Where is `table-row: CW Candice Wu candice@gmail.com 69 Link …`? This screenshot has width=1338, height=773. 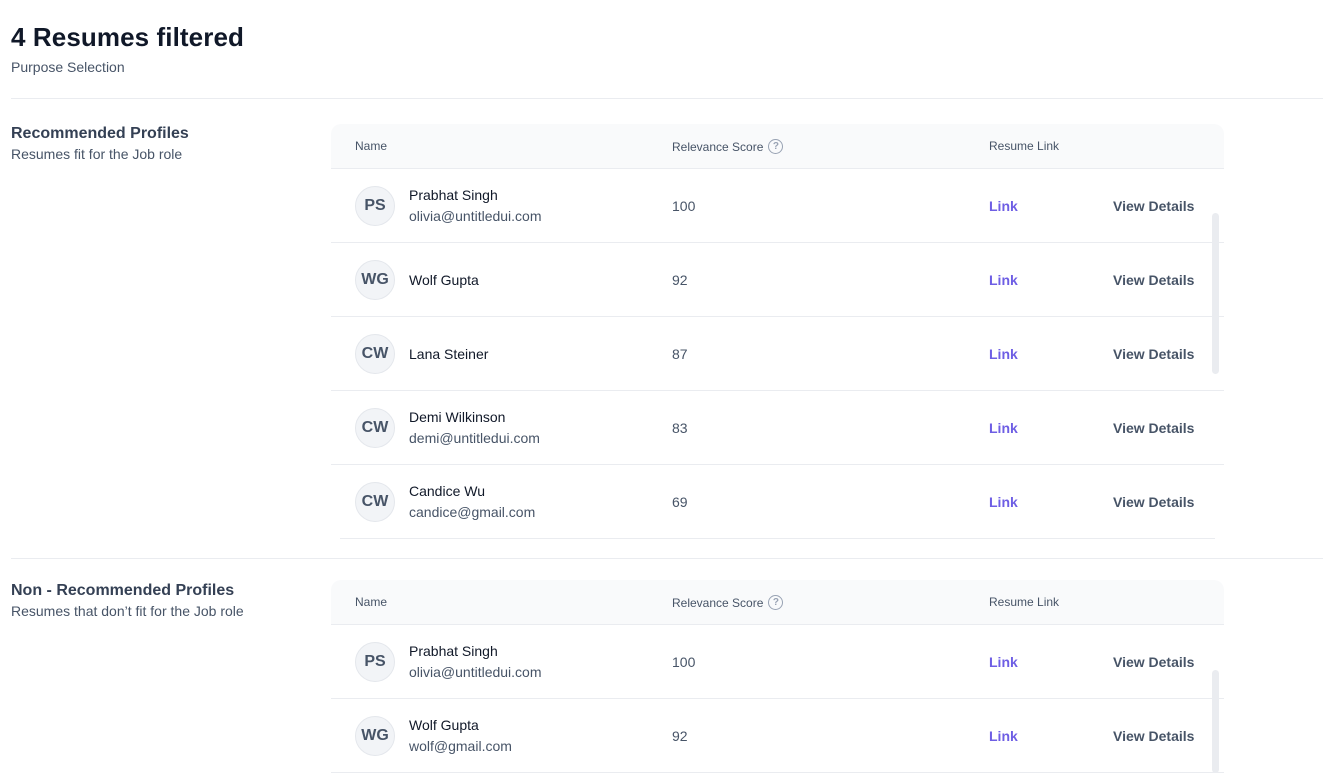
table-row: CW Candice Wu candice@gmail.com 69 Link … is located at coordinates (777, 502).